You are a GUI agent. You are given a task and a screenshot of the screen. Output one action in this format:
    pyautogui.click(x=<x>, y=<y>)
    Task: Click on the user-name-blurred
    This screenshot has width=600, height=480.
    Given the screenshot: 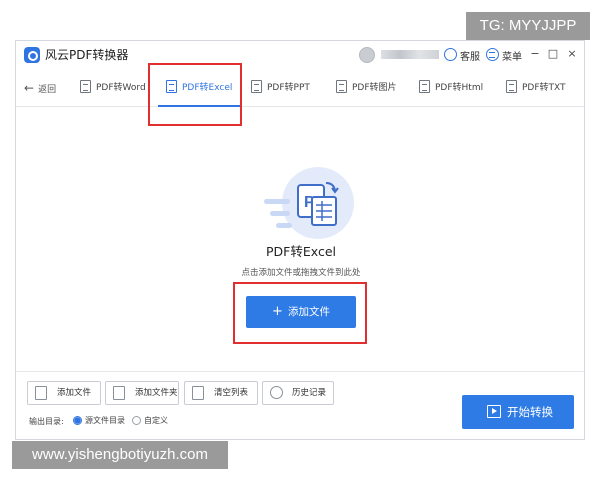 What is the action you would take?
    pyautogui.click(x=410, y=54)
    